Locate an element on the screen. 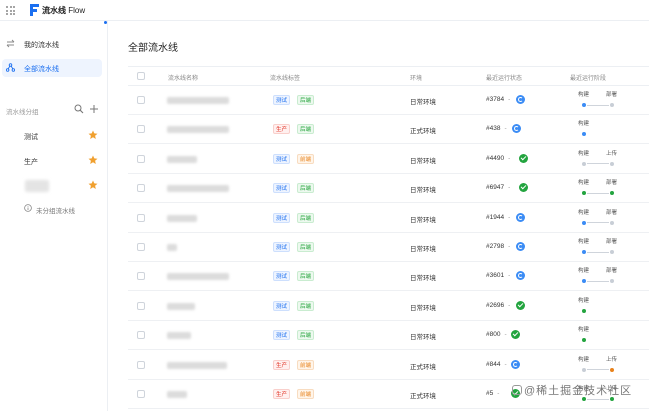 The height and width of the screenshot is (411, 649). build-number: #2696- is located at coordinates (498, 305).